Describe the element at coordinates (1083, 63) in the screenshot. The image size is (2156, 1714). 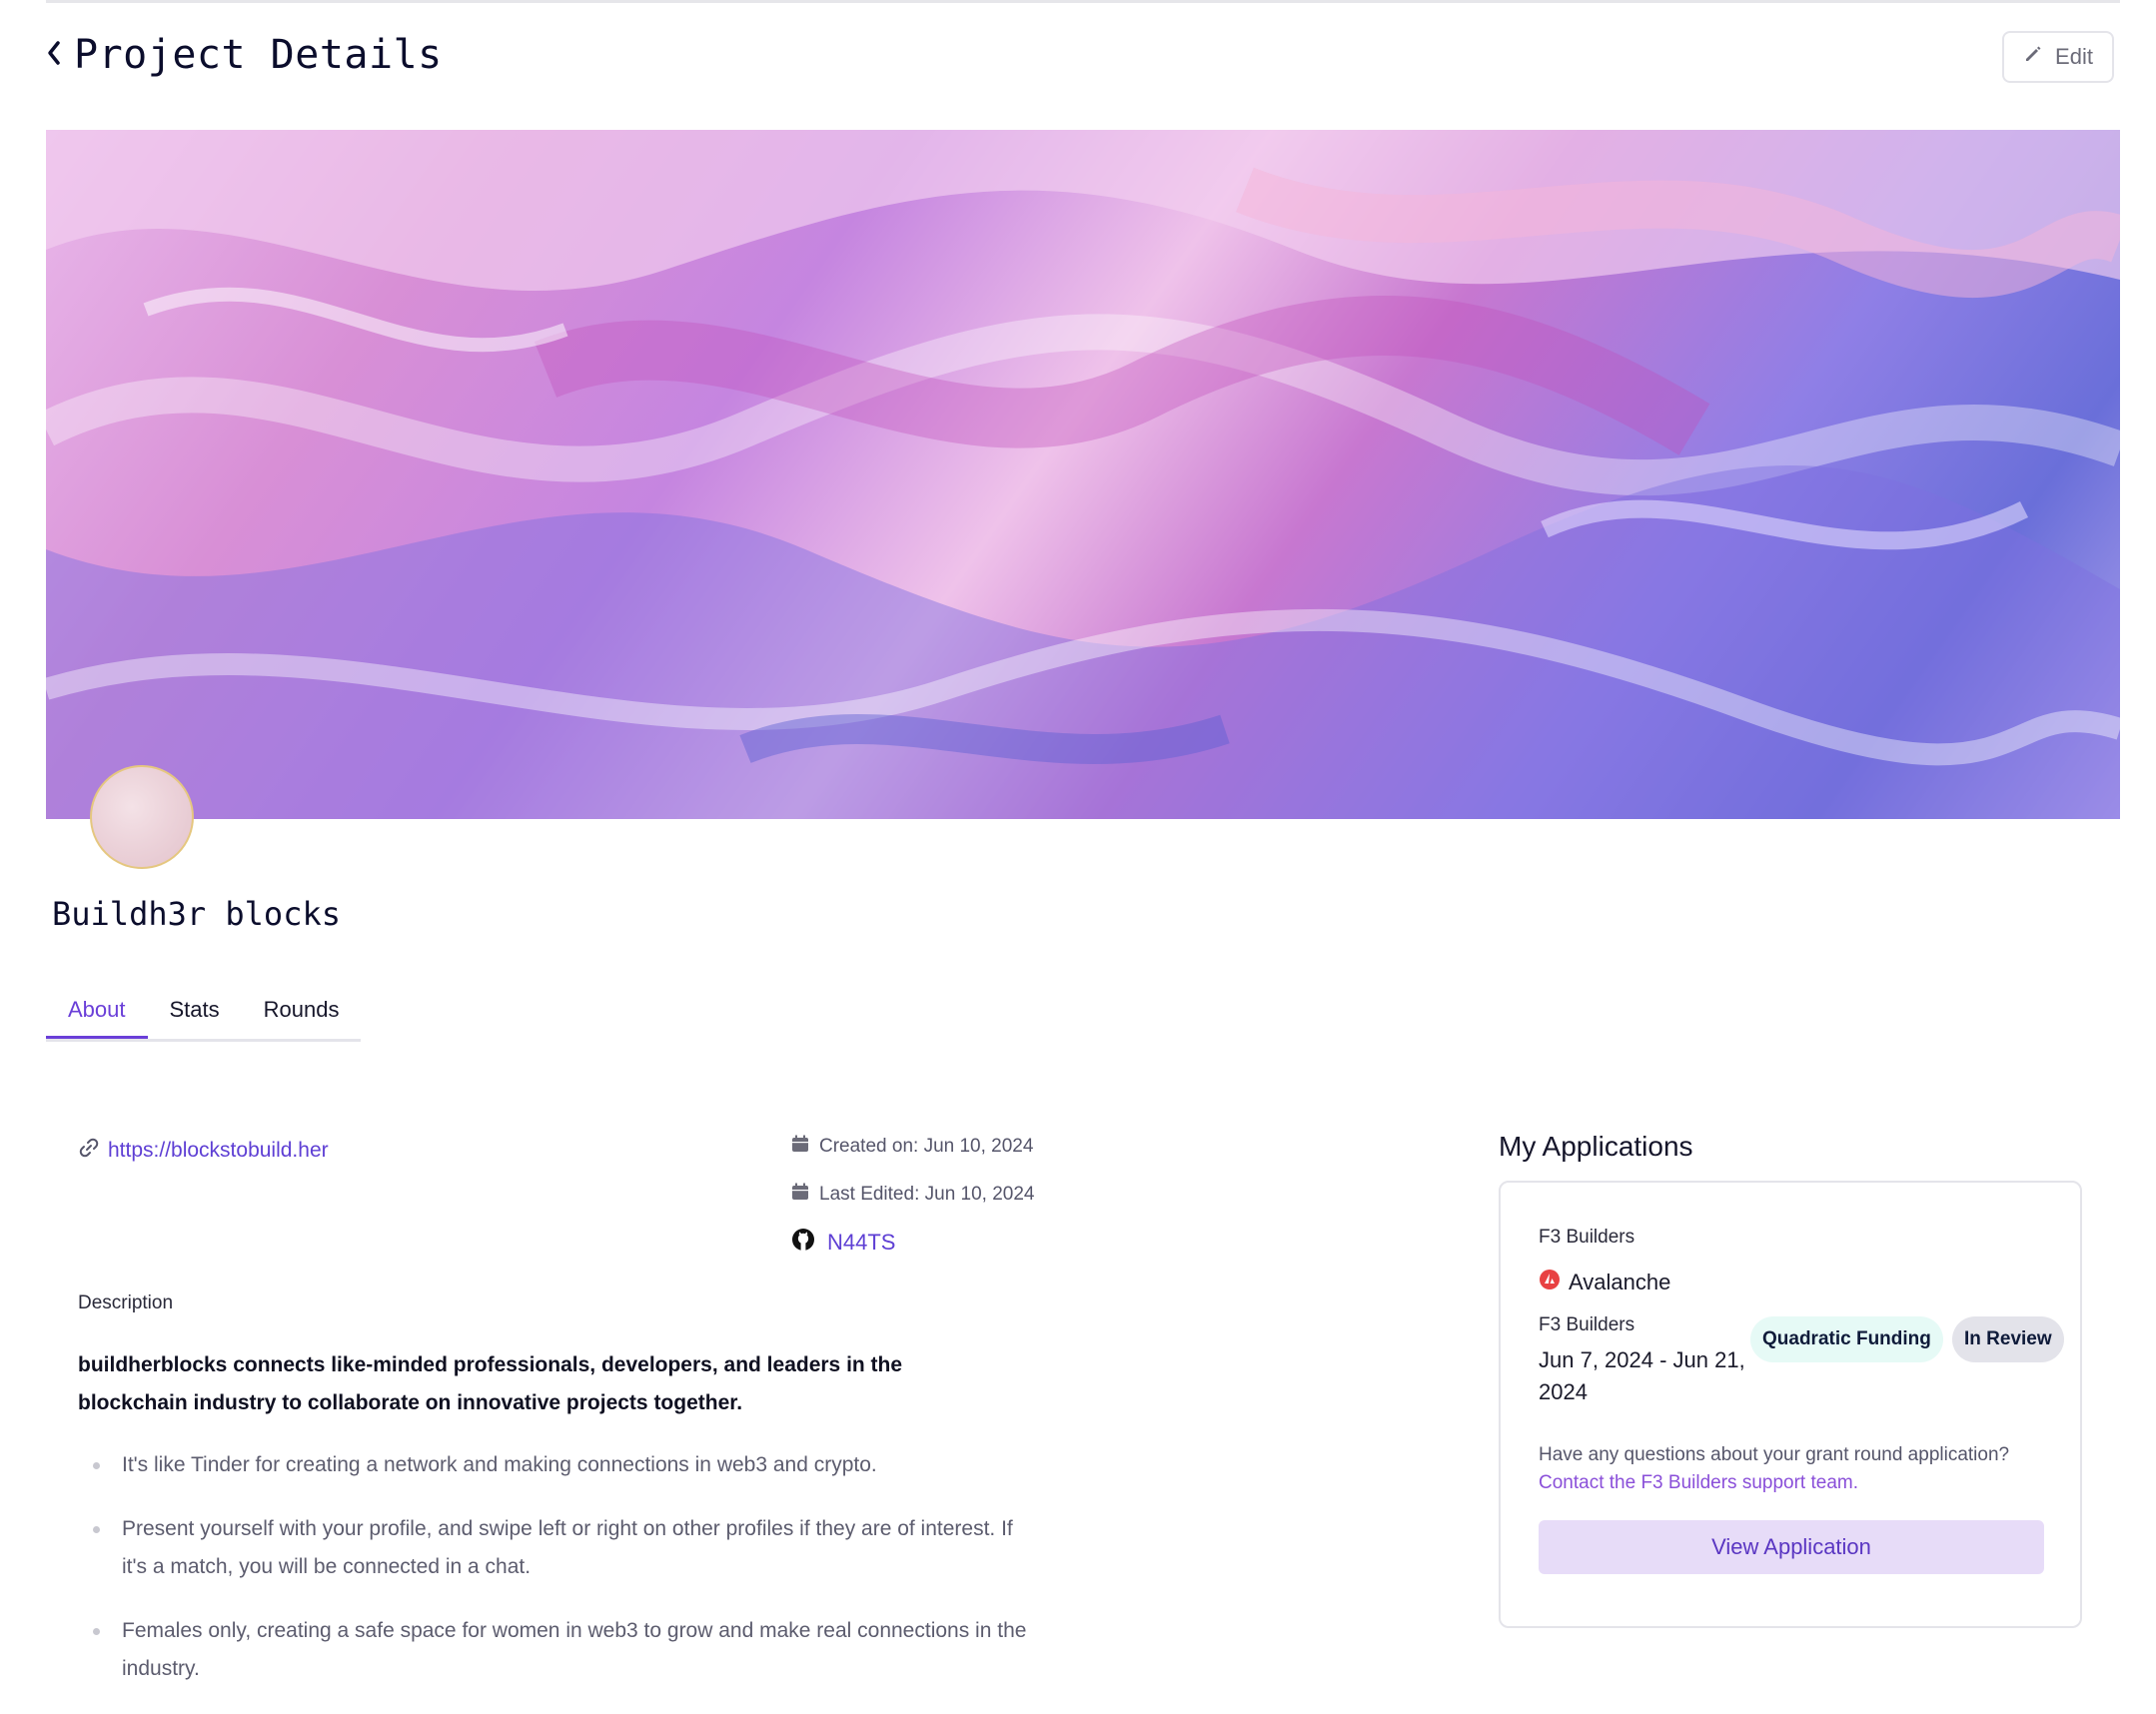
I see `page-header: Project Details Edit` at that location.